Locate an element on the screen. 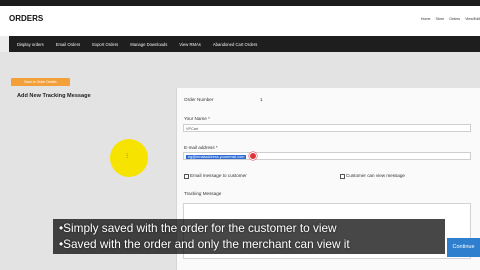 Image resolution: width=480 pixels, height=270 pixels. menu-manage-downloads: Manage Downloads is located at coordinates (148, 44).